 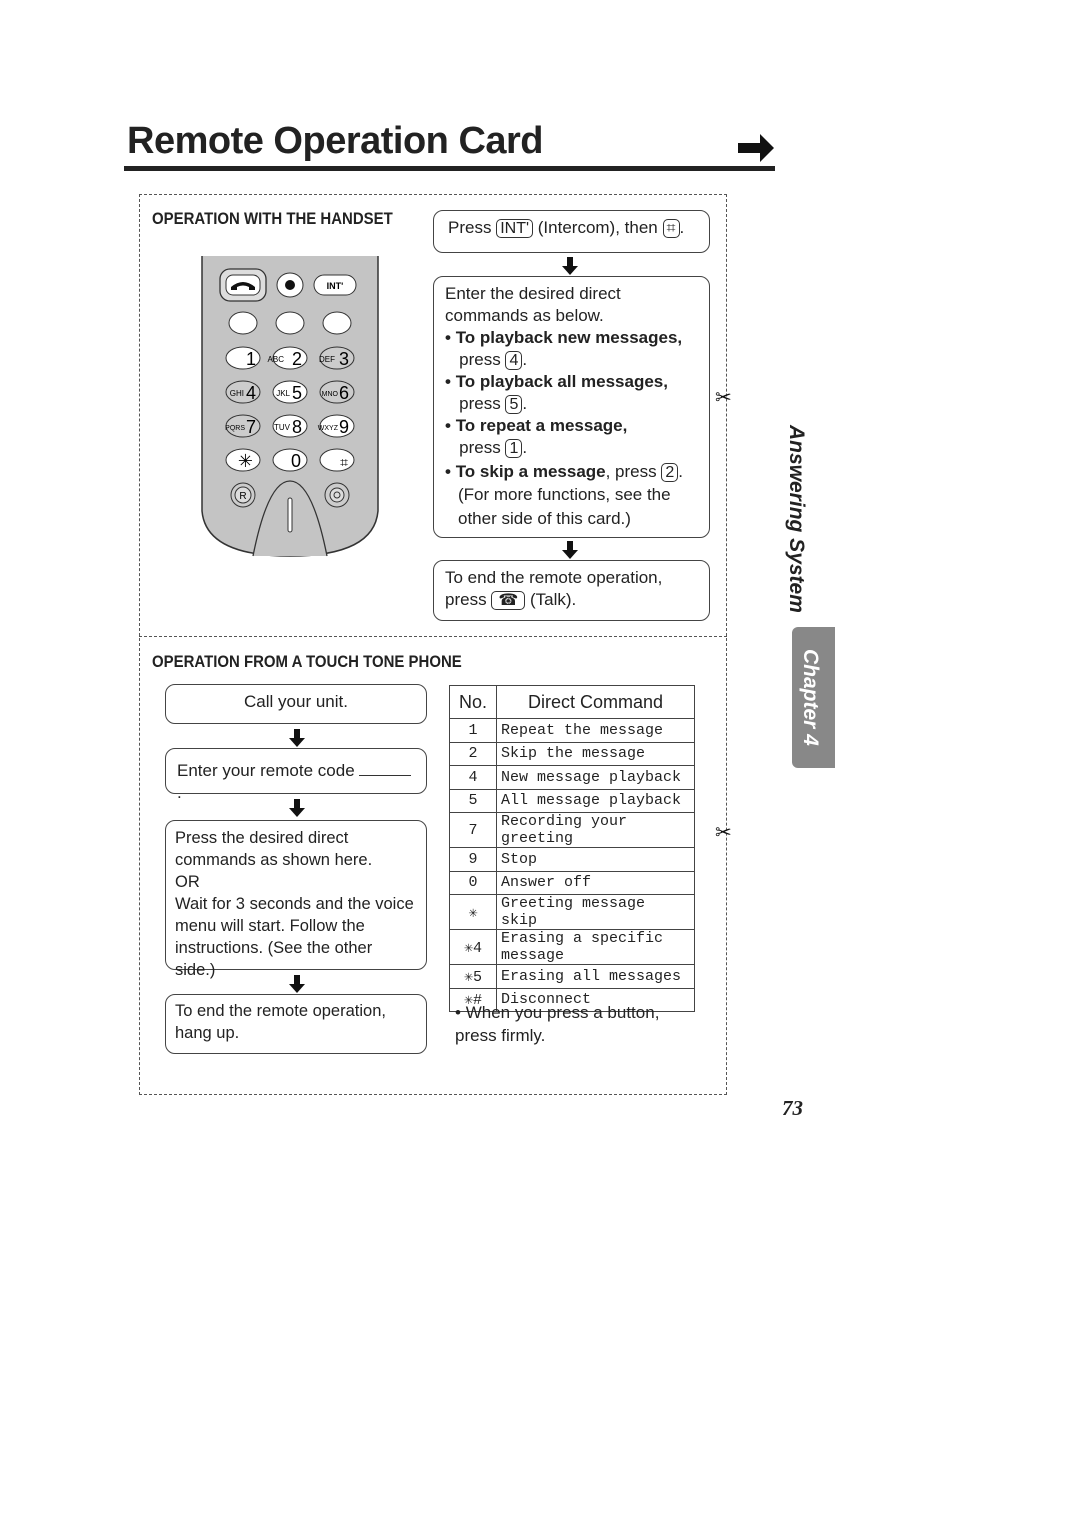 I want to click on svg-text: DEF, so click(x=327, y=359).